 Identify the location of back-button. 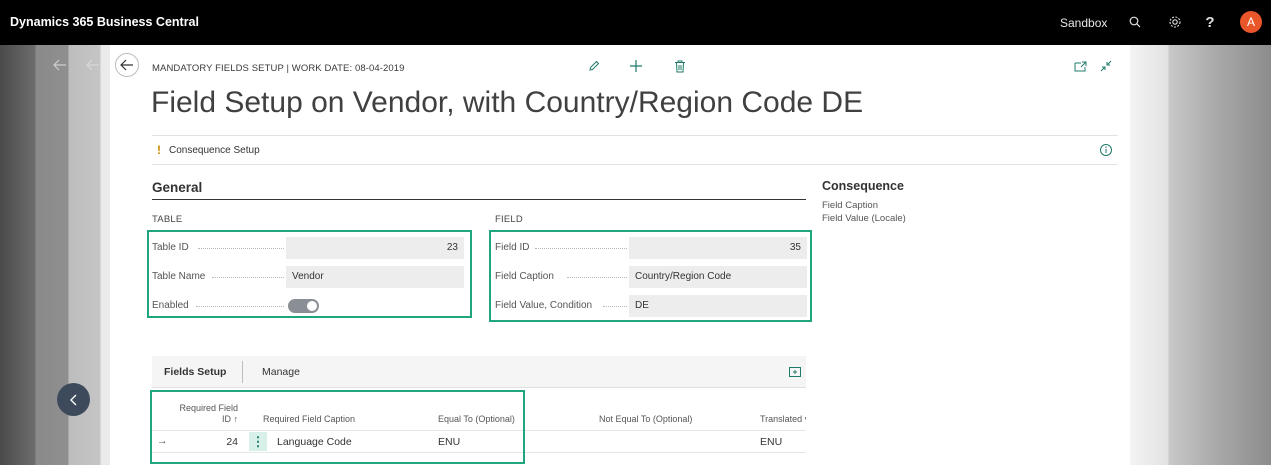
(127, 65).